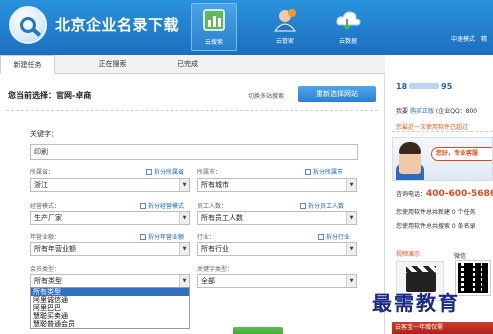  I want to click on header-extra-label: 精, so click(484, 39).